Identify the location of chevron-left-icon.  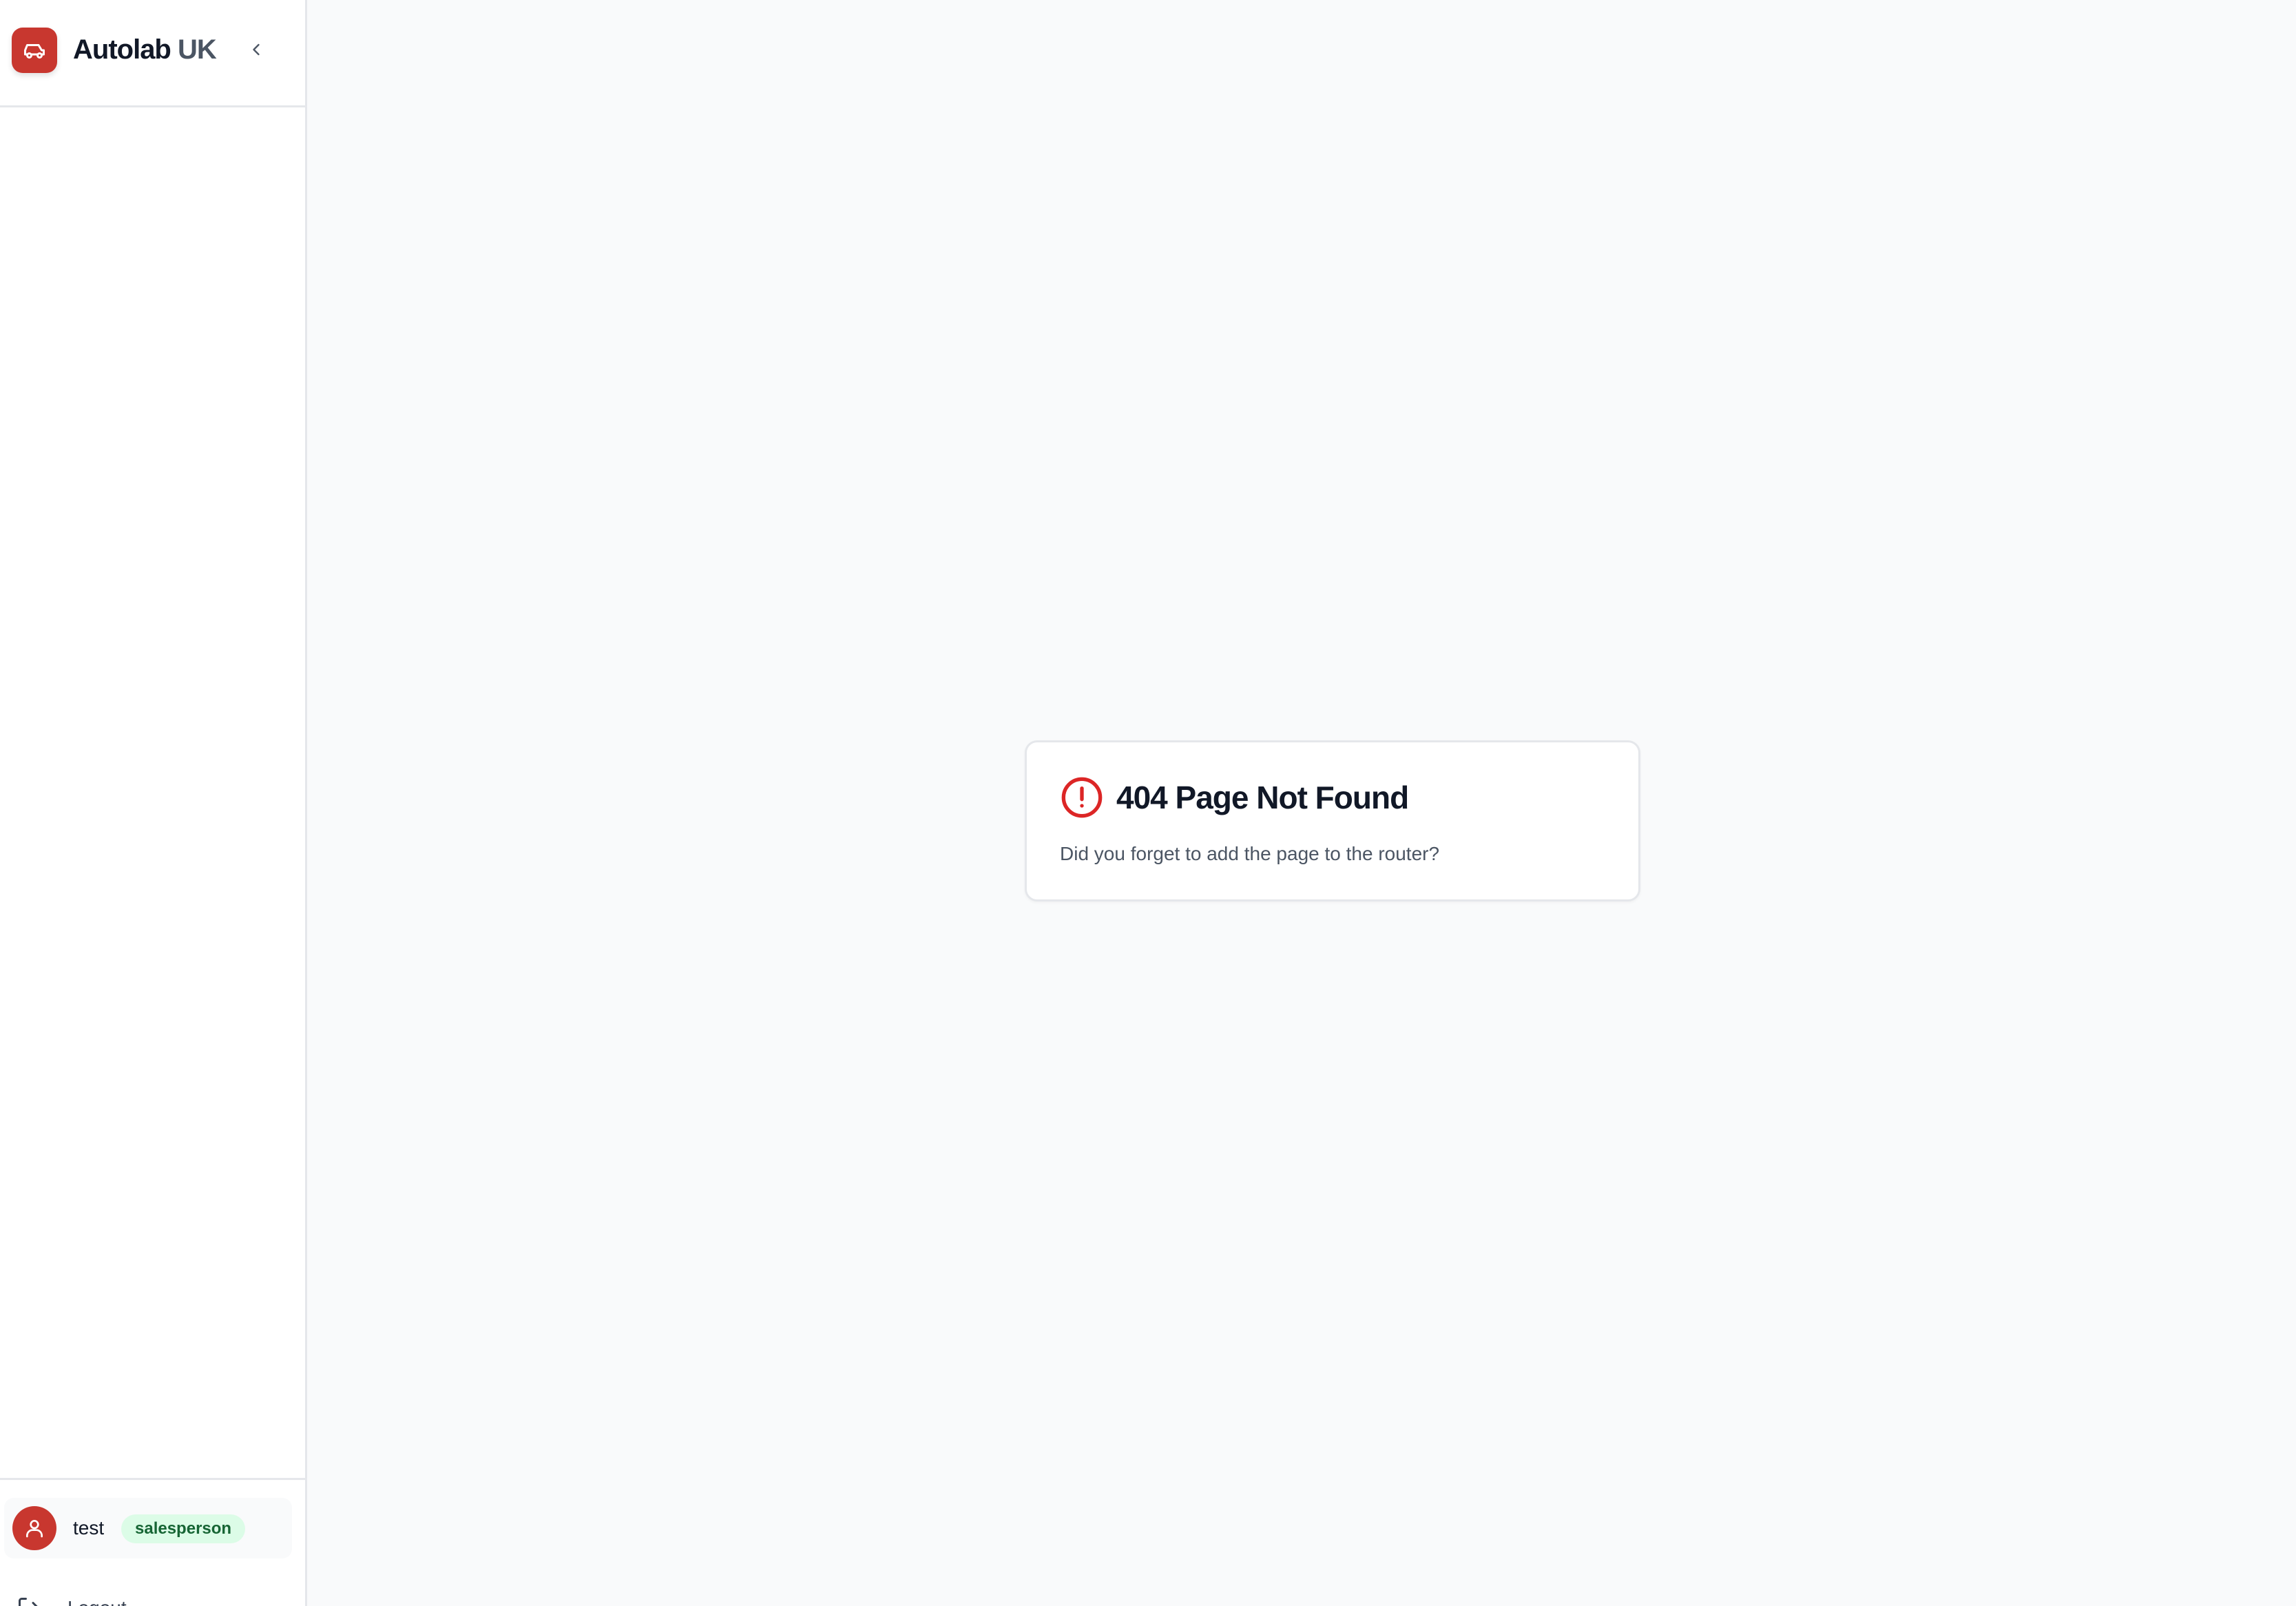
(256, 49).